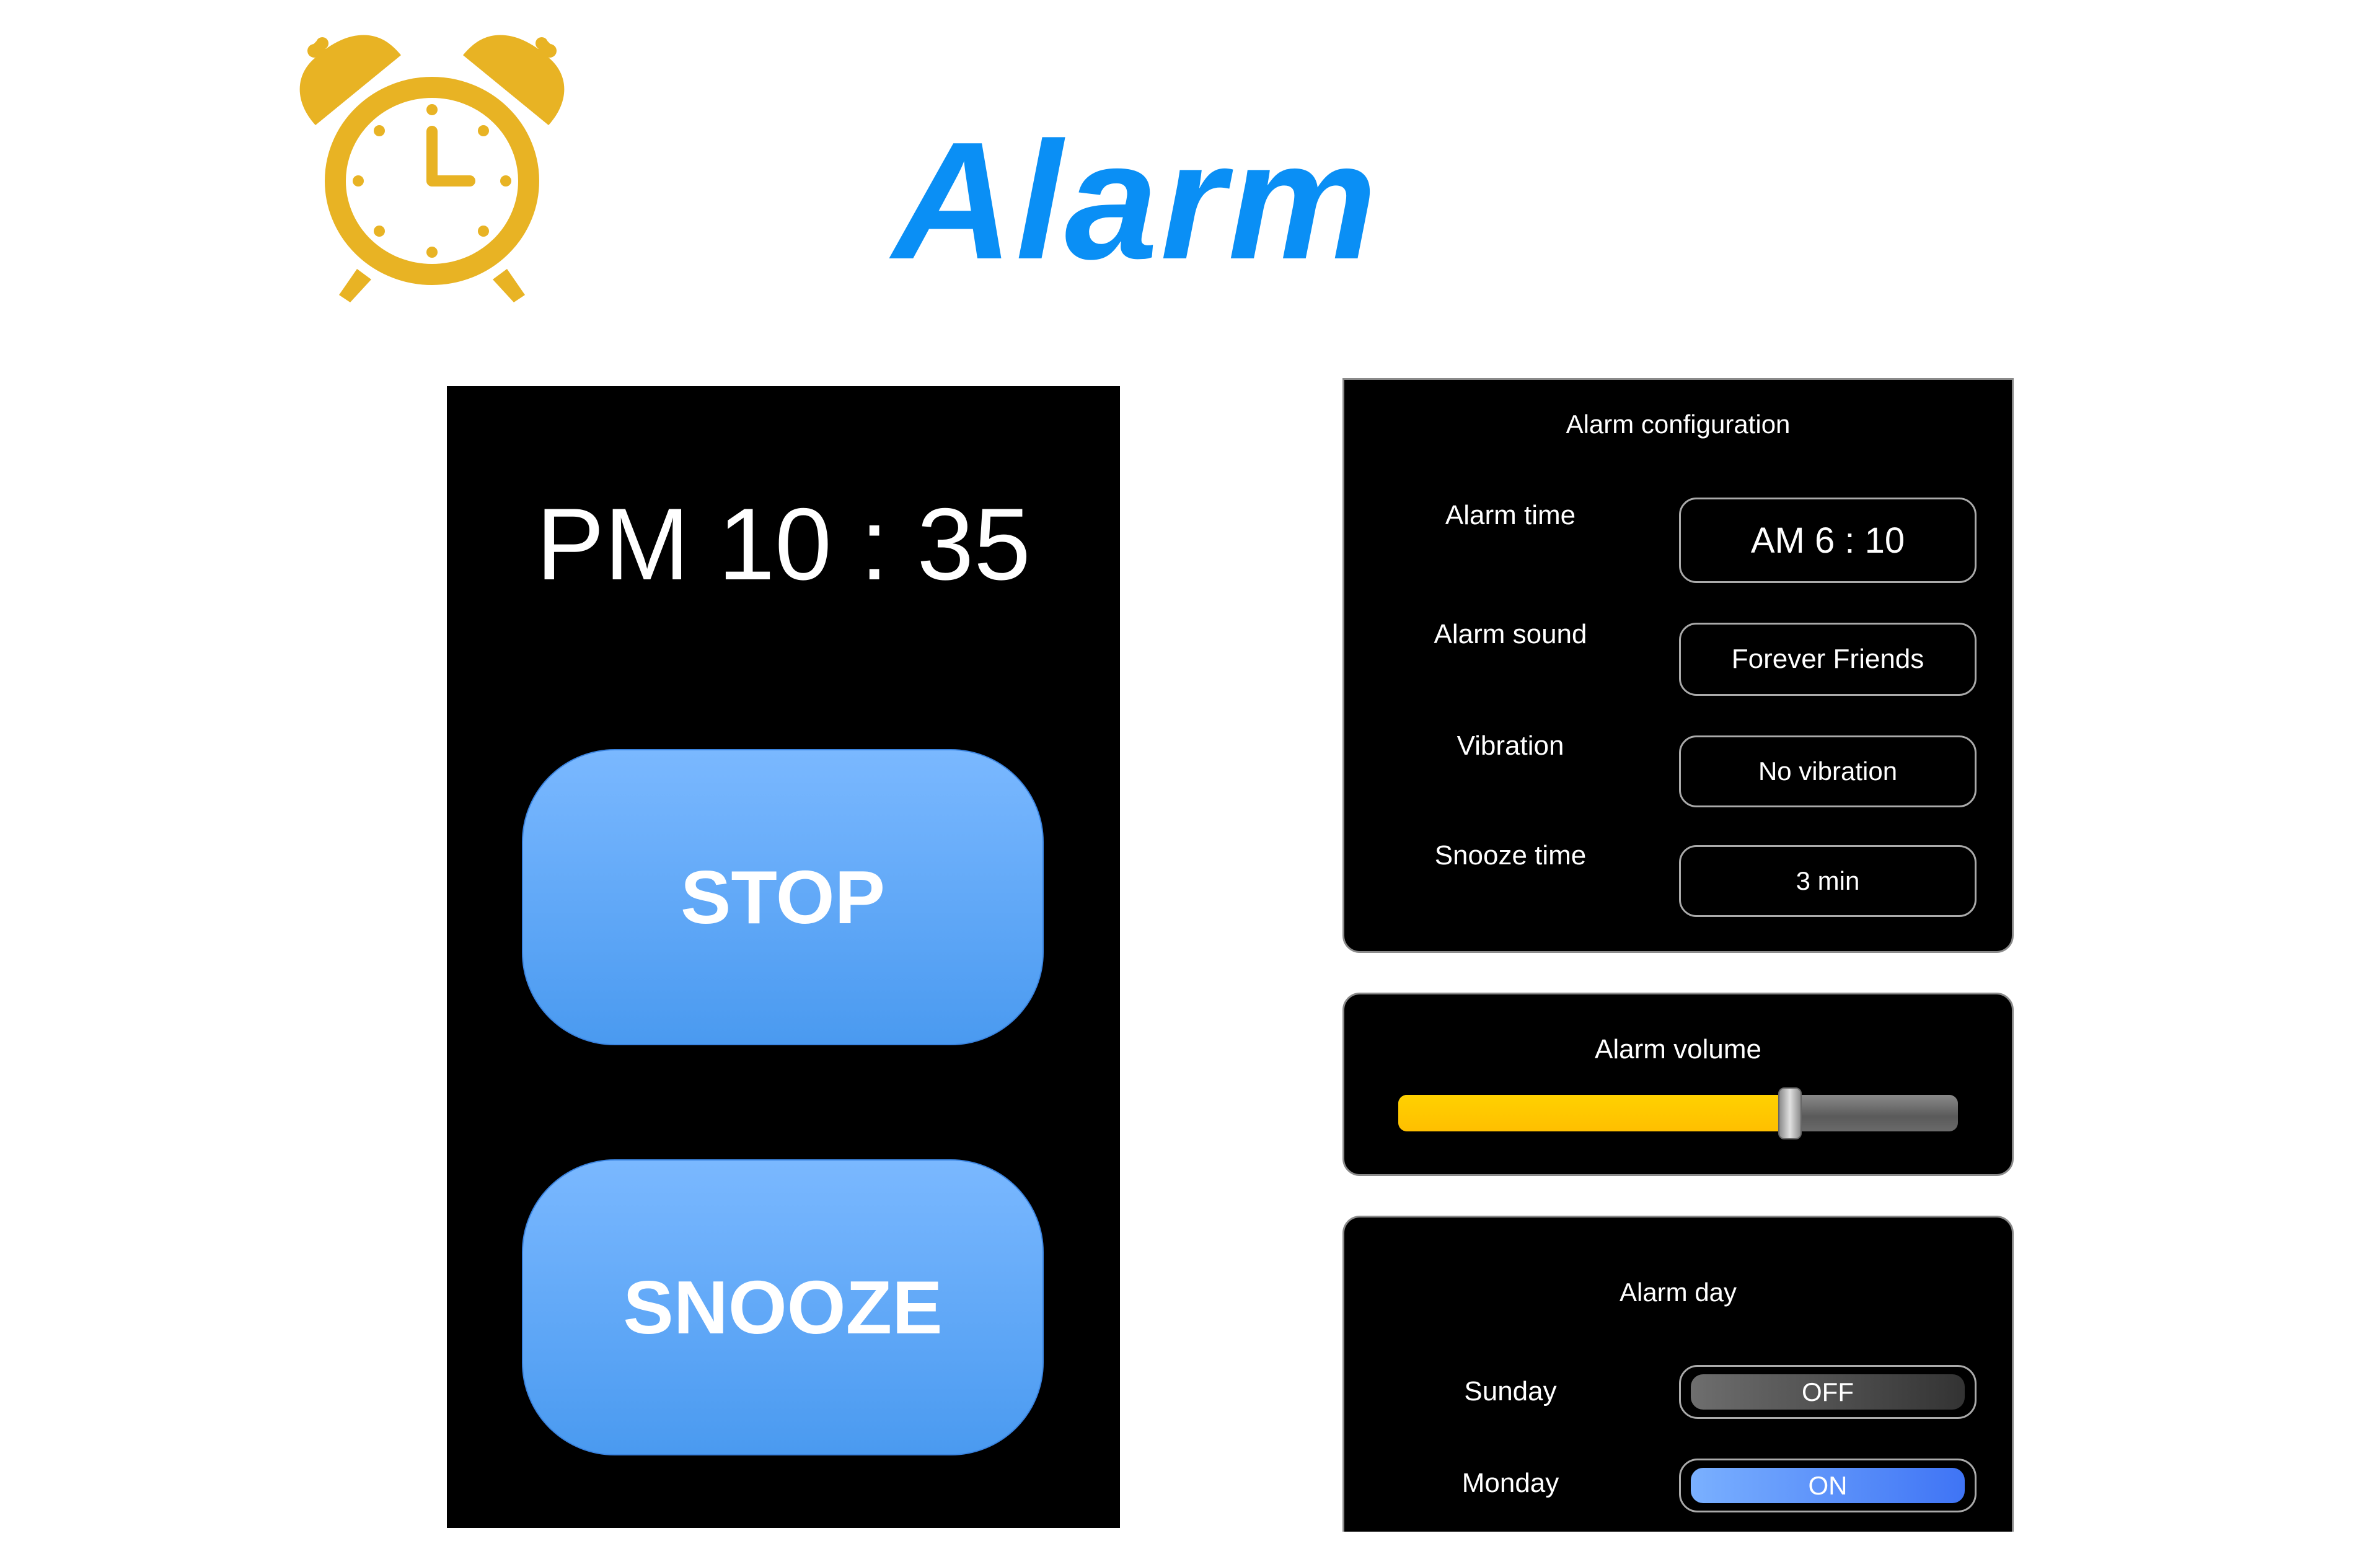  Describe the element at coordinates (1510, 746) in the screenshot. I see `vibration-label: Vibration` at that location.